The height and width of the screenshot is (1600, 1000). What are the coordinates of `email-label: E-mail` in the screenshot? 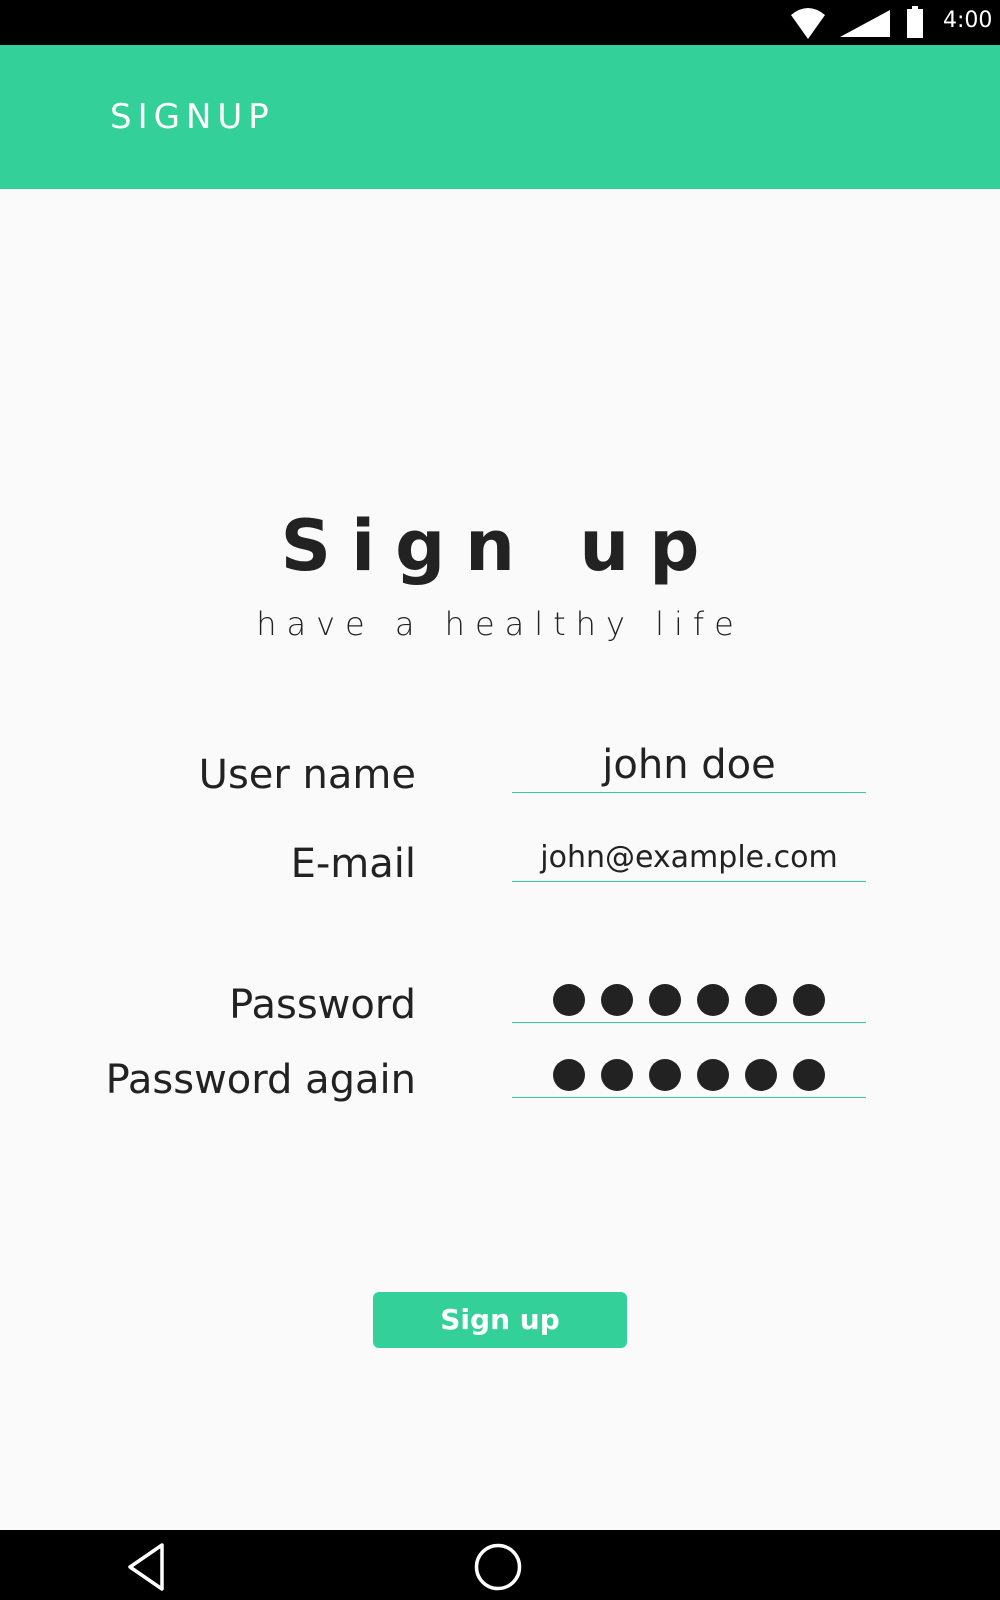 It's located at (353, 864).